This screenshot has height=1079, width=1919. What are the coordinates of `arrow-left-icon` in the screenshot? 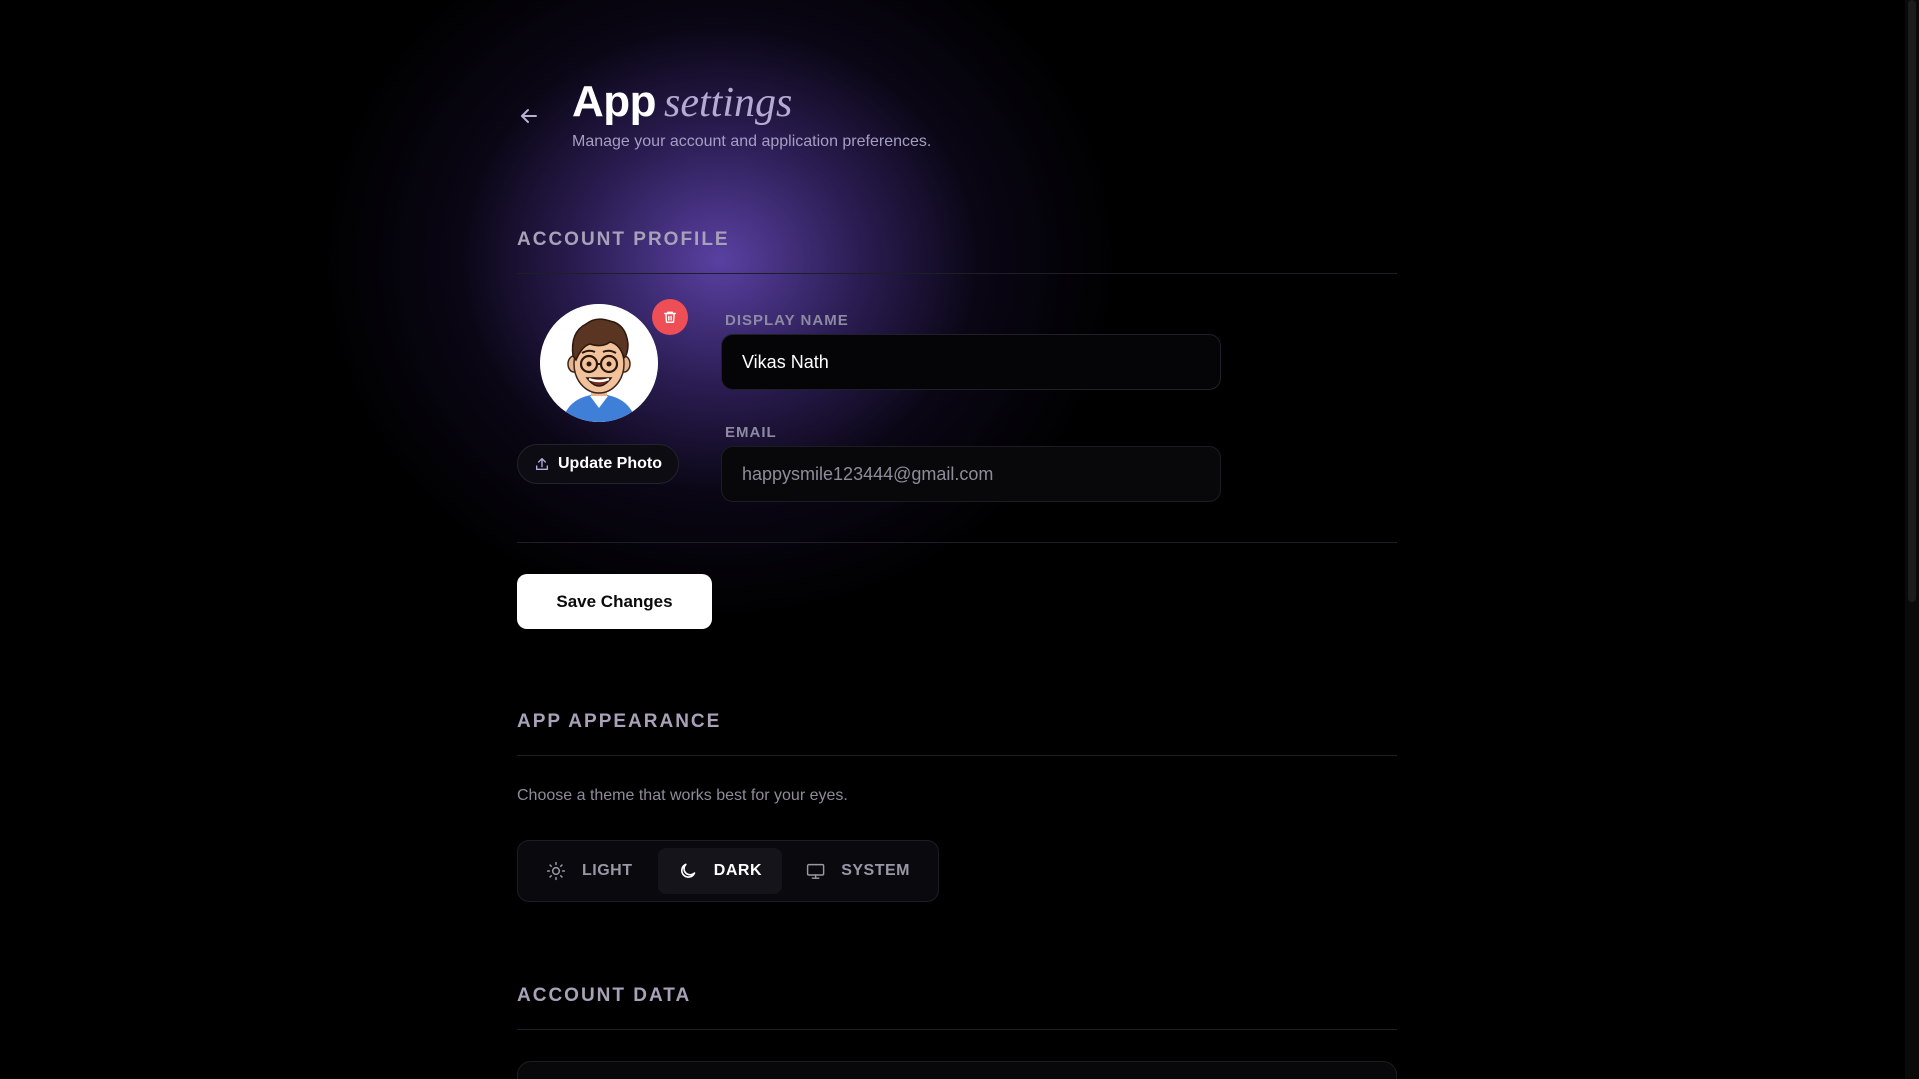 It's located at (529, 116).